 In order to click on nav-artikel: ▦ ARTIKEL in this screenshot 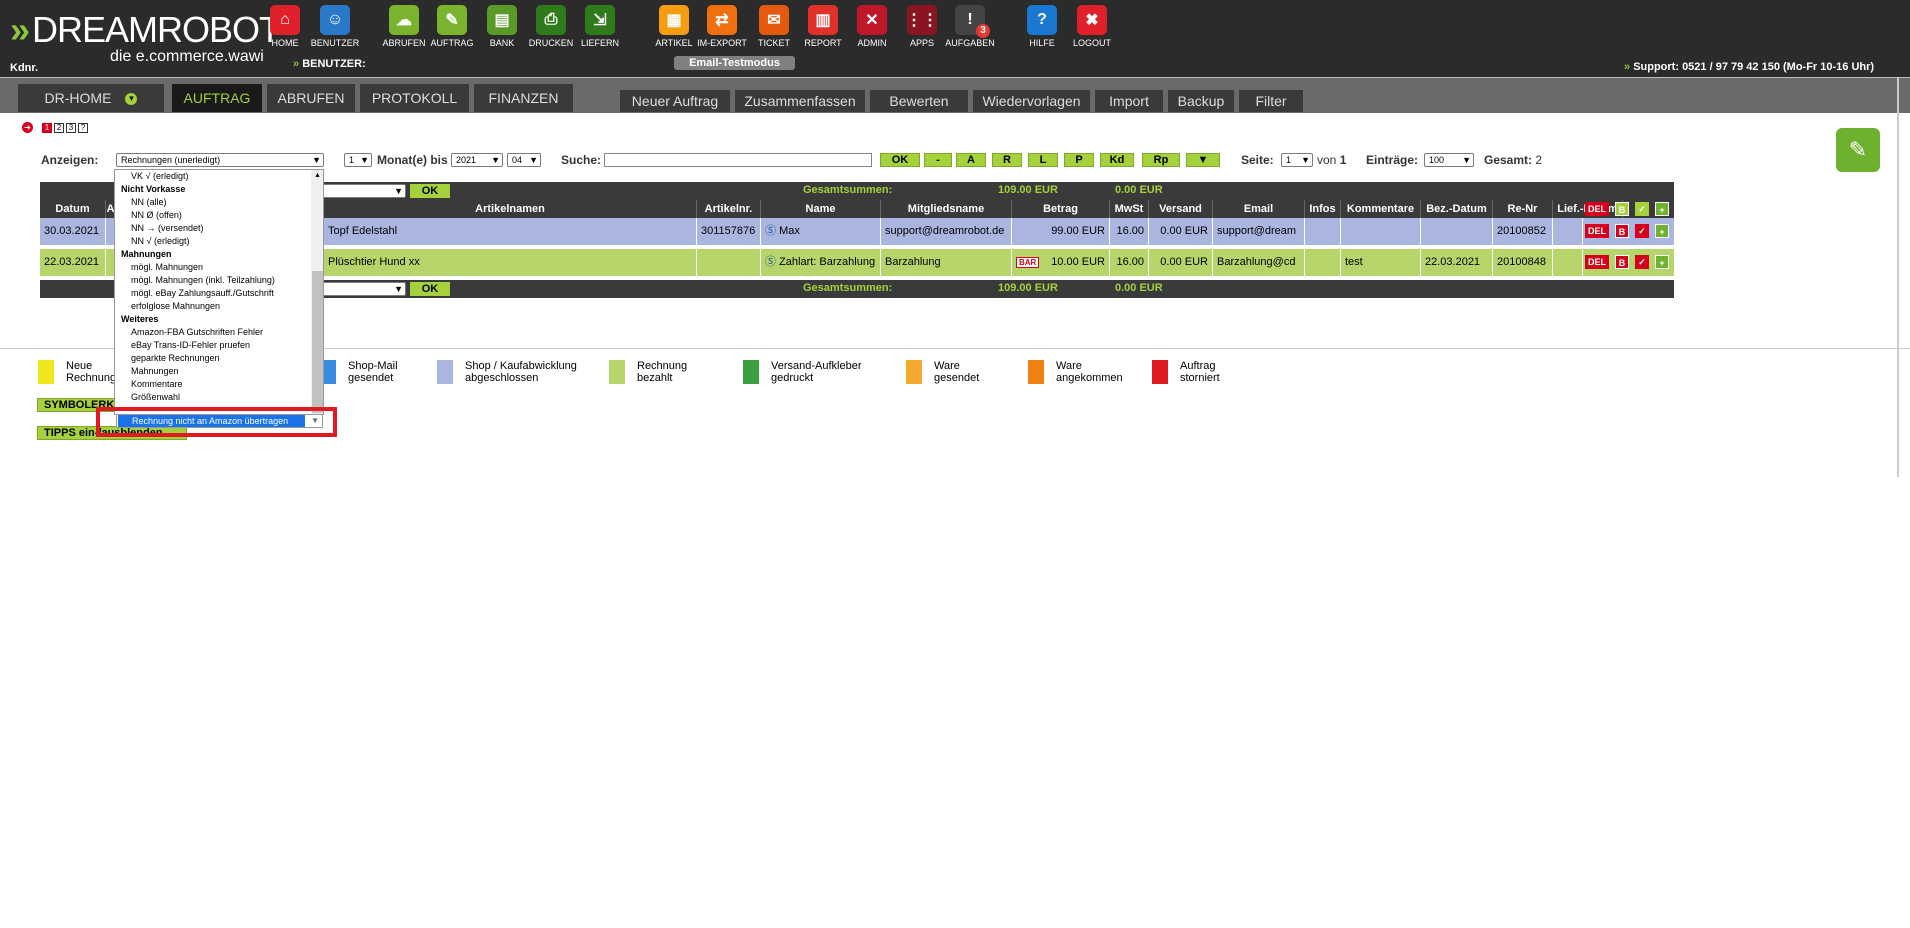, I will do `click(674, 26)`.